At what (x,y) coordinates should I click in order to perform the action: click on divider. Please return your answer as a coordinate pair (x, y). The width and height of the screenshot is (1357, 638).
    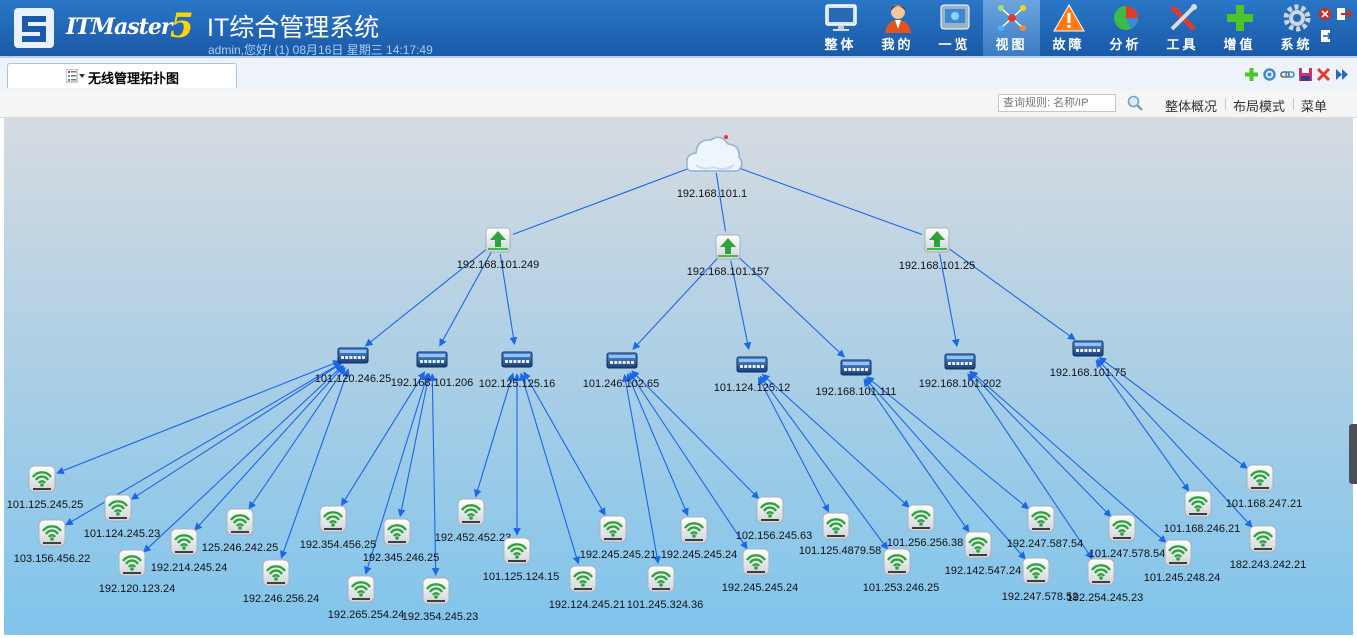
    Looking at the image, I should click on (1225, 104).